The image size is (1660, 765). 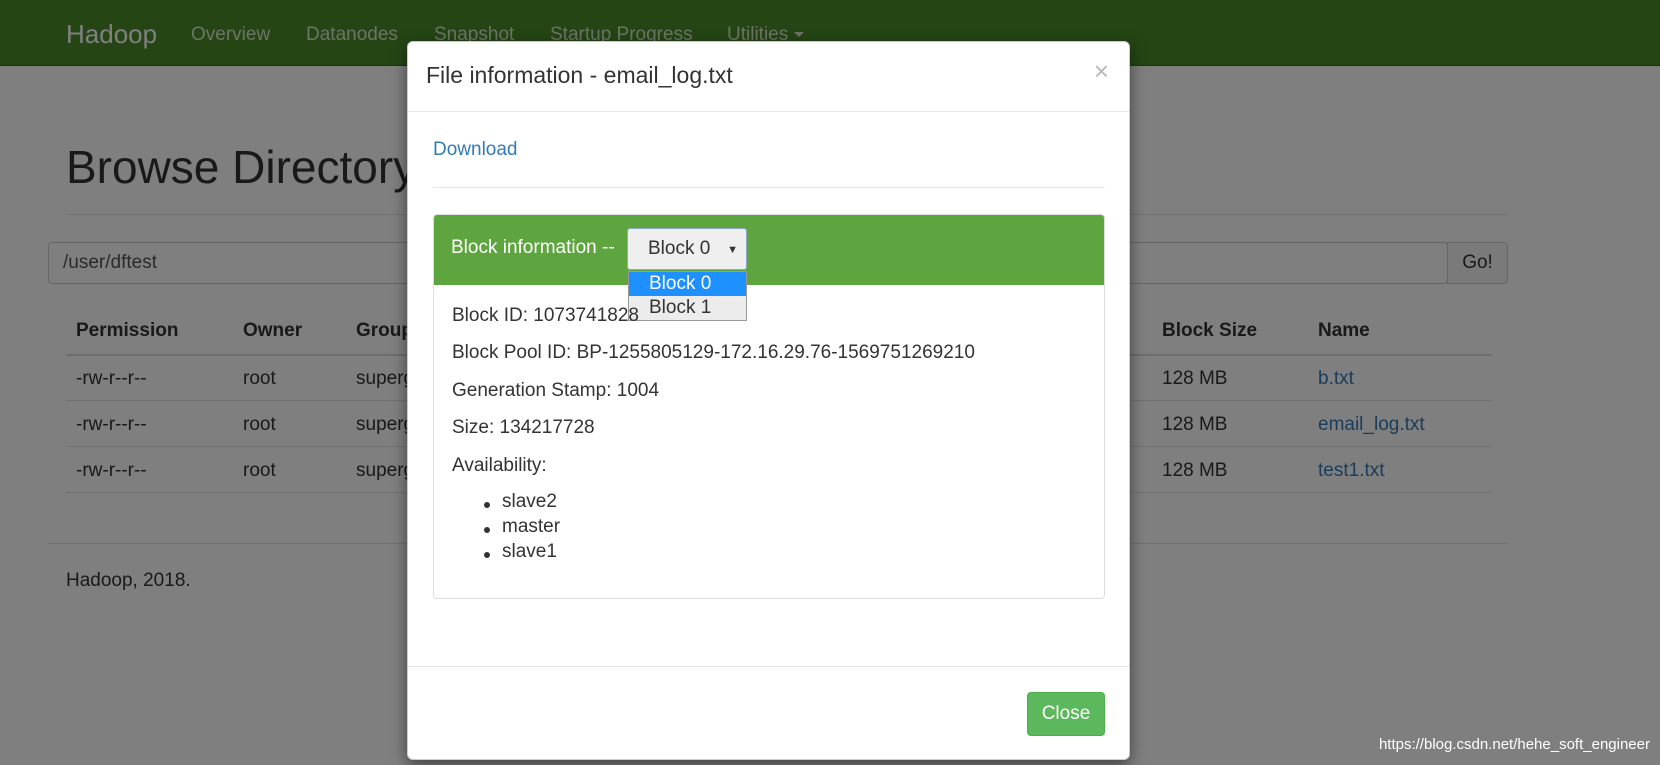 I want to click on list-item: slave2, so click(x=529, y=501).